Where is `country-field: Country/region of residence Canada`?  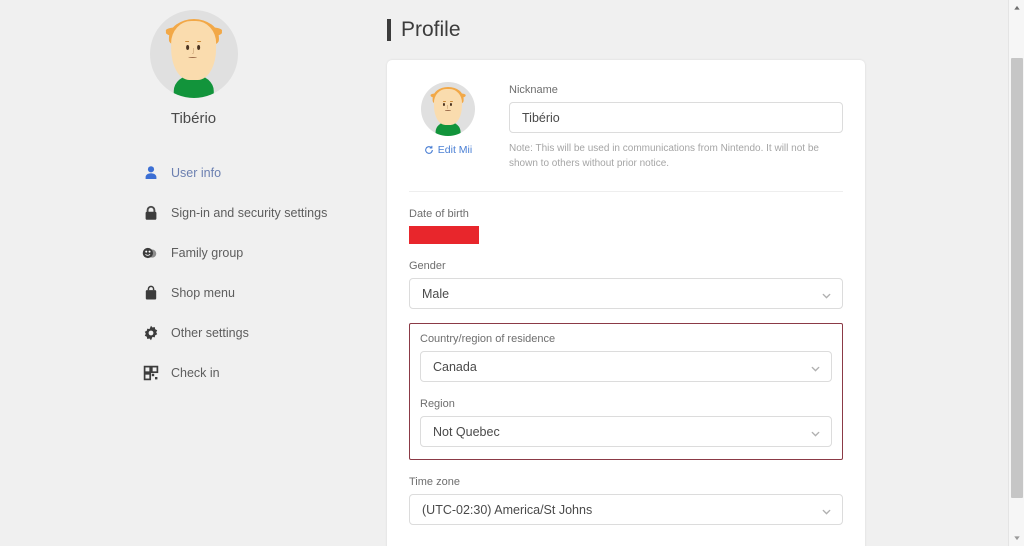
country-field: Country/region of residence Canada is located at coordinates (626, 357).